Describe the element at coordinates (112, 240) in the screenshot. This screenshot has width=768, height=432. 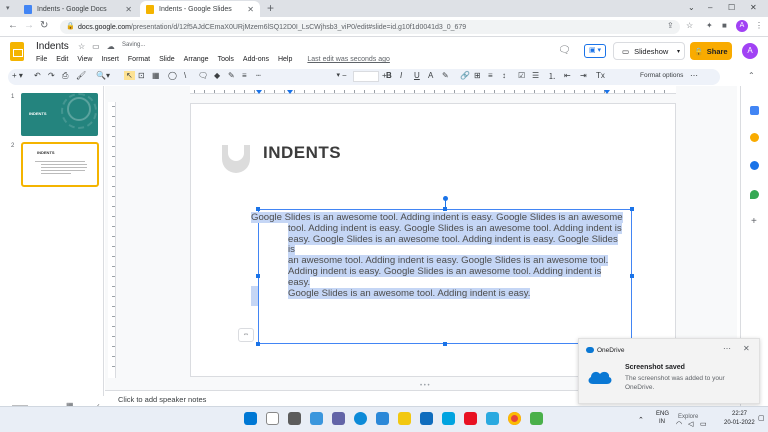
I see `vertical-ruler` at that location.